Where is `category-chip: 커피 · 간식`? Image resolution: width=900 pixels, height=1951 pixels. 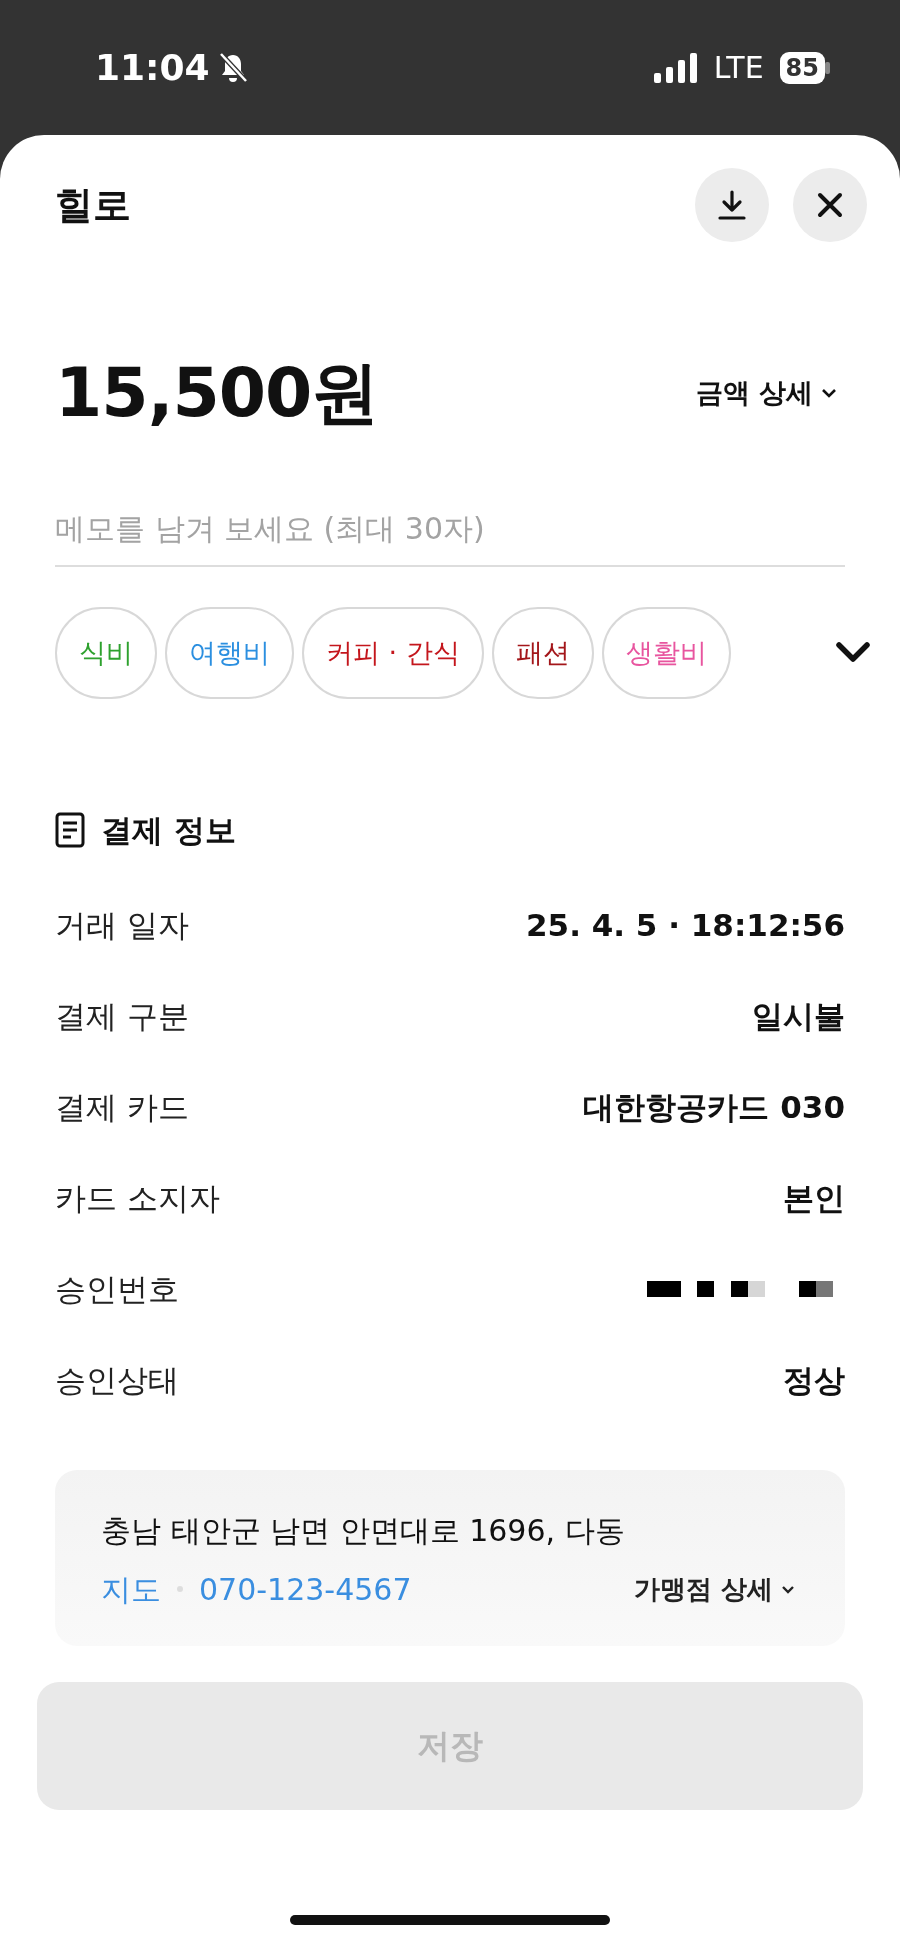 category-chip: 커피 · 간식 is located at coordinates (393, 653).